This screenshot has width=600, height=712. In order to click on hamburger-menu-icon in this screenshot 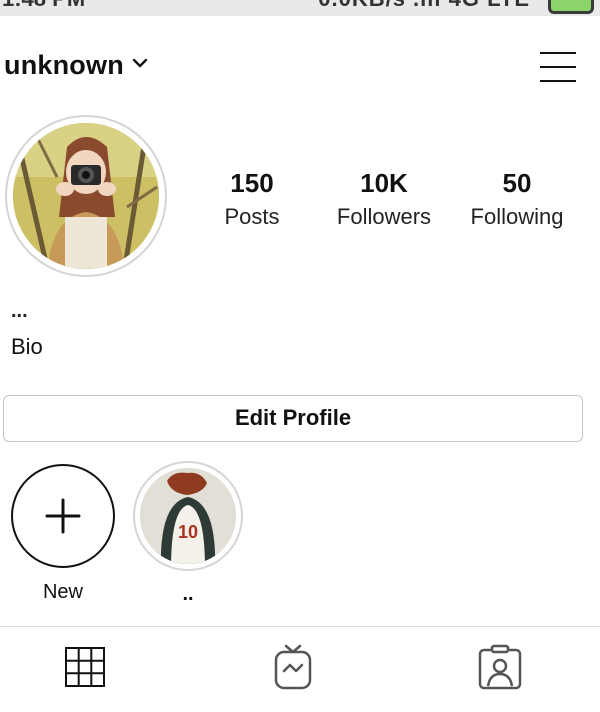, I will do `click(560, 65)`.